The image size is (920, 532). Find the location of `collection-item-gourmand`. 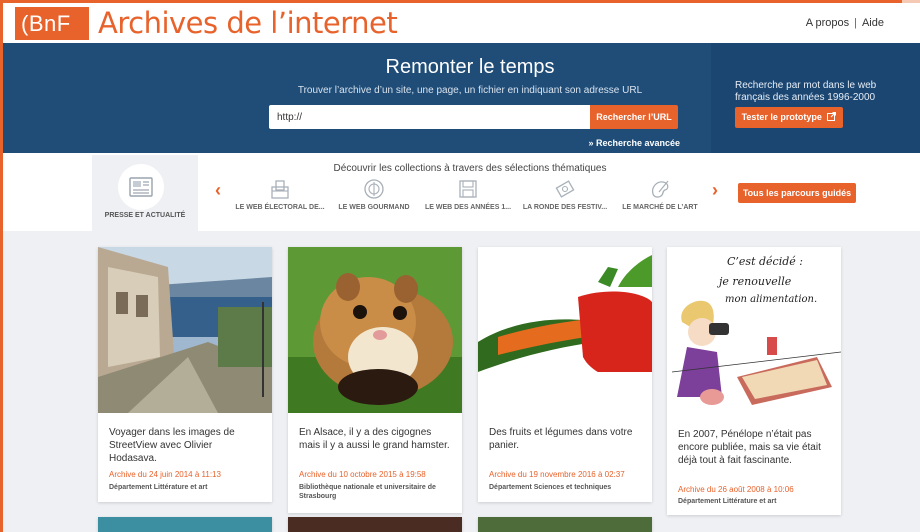

collection-item-gourmand is located at coordinates (374, 189).